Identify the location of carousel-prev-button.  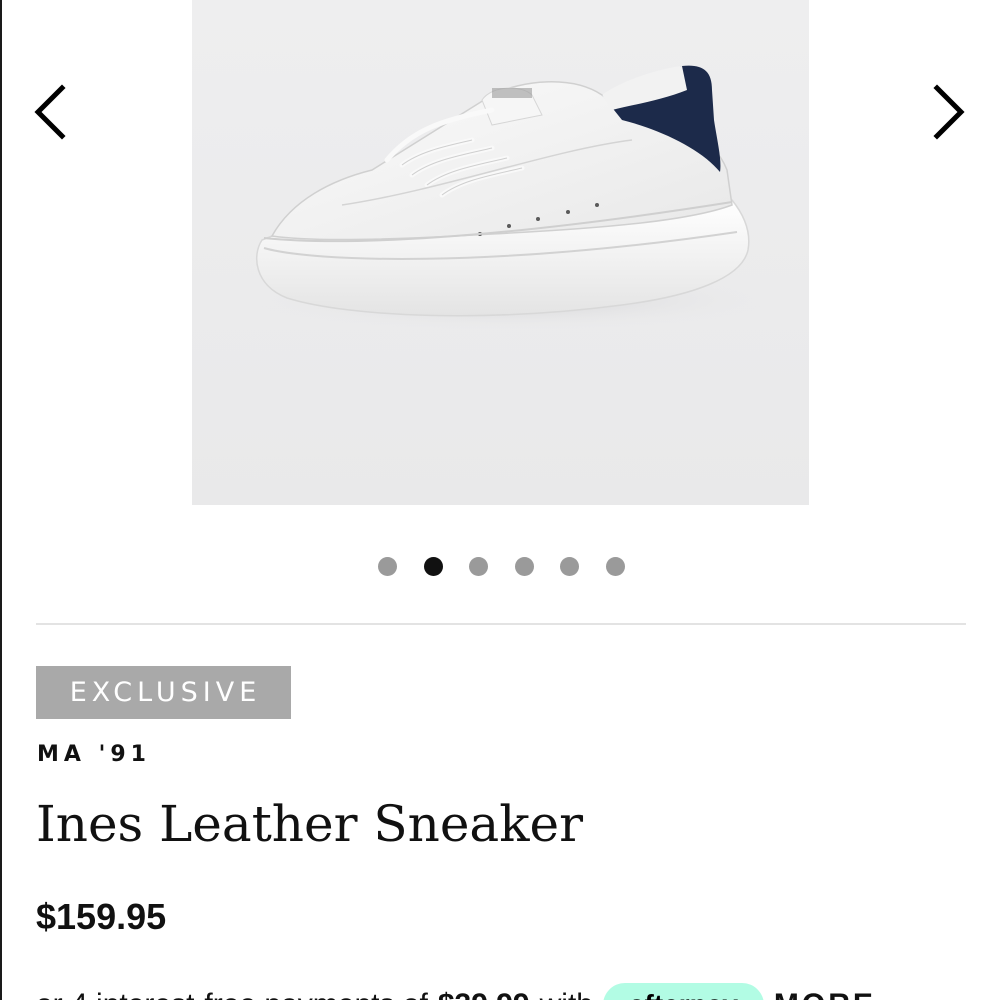
(52, 112).